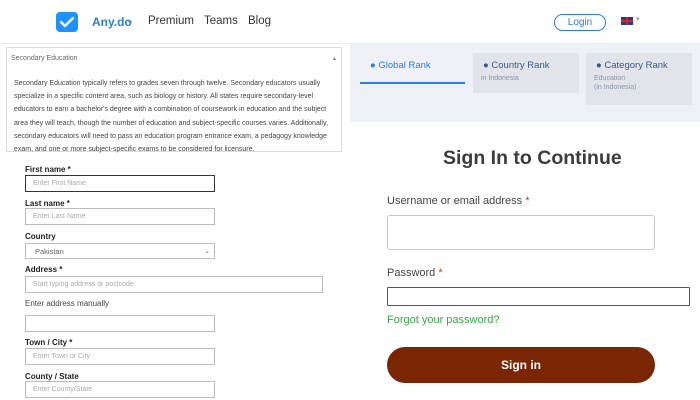 The width and height of the screenshot is (700, 400). Describe the element at coordinates (44, 269) in the screenshot. I see `address-label: Address *` at that location.